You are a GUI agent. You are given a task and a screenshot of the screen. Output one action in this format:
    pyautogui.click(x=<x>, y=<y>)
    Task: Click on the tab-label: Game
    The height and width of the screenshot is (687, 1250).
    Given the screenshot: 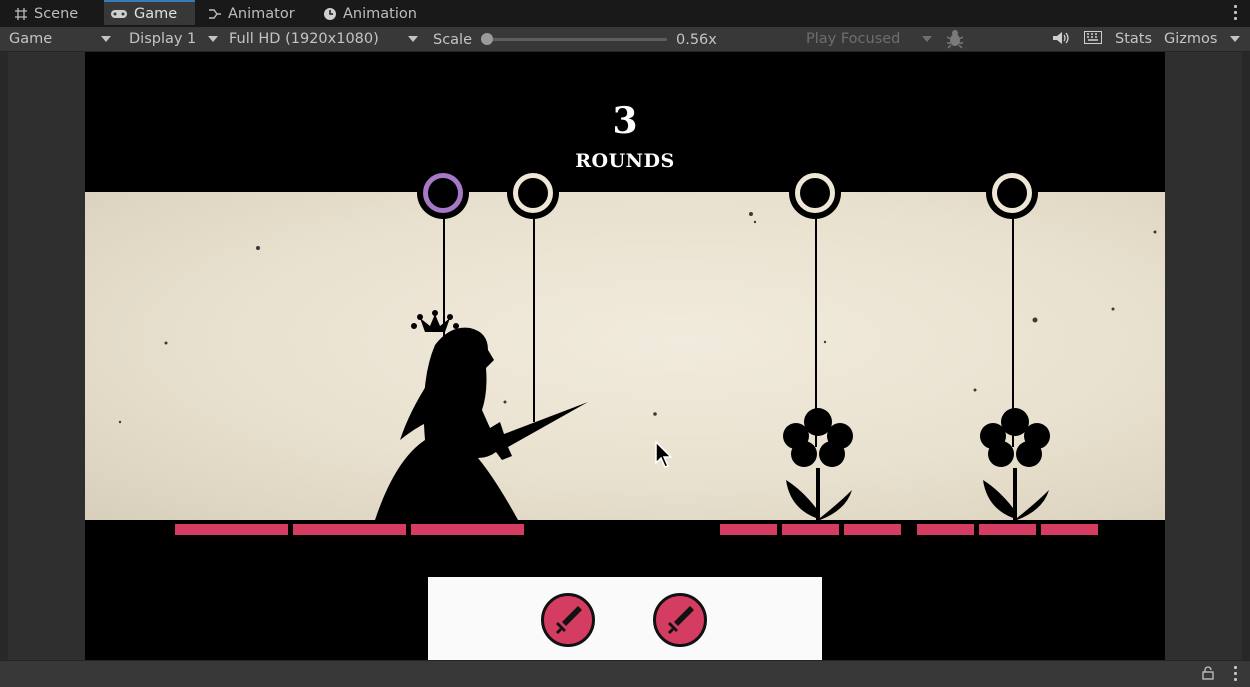 What is the action you would take?
    pyautogui.click(x=156, y=13)
    